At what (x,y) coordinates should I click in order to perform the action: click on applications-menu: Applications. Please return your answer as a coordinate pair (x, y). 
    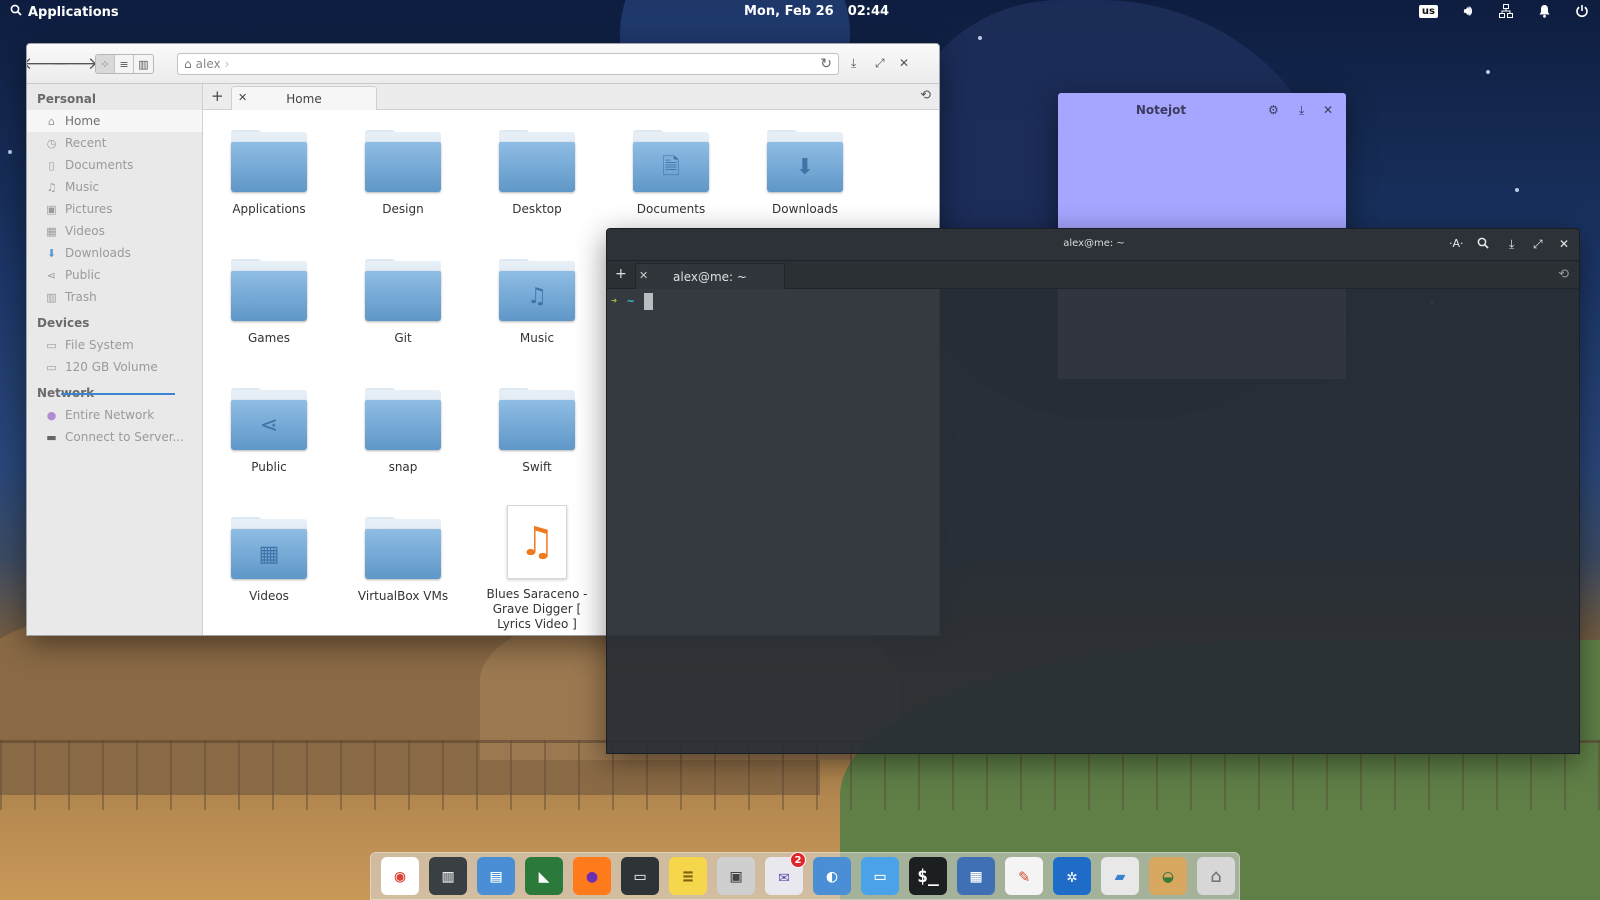
    Looking at the image, I should click on (64, 12).